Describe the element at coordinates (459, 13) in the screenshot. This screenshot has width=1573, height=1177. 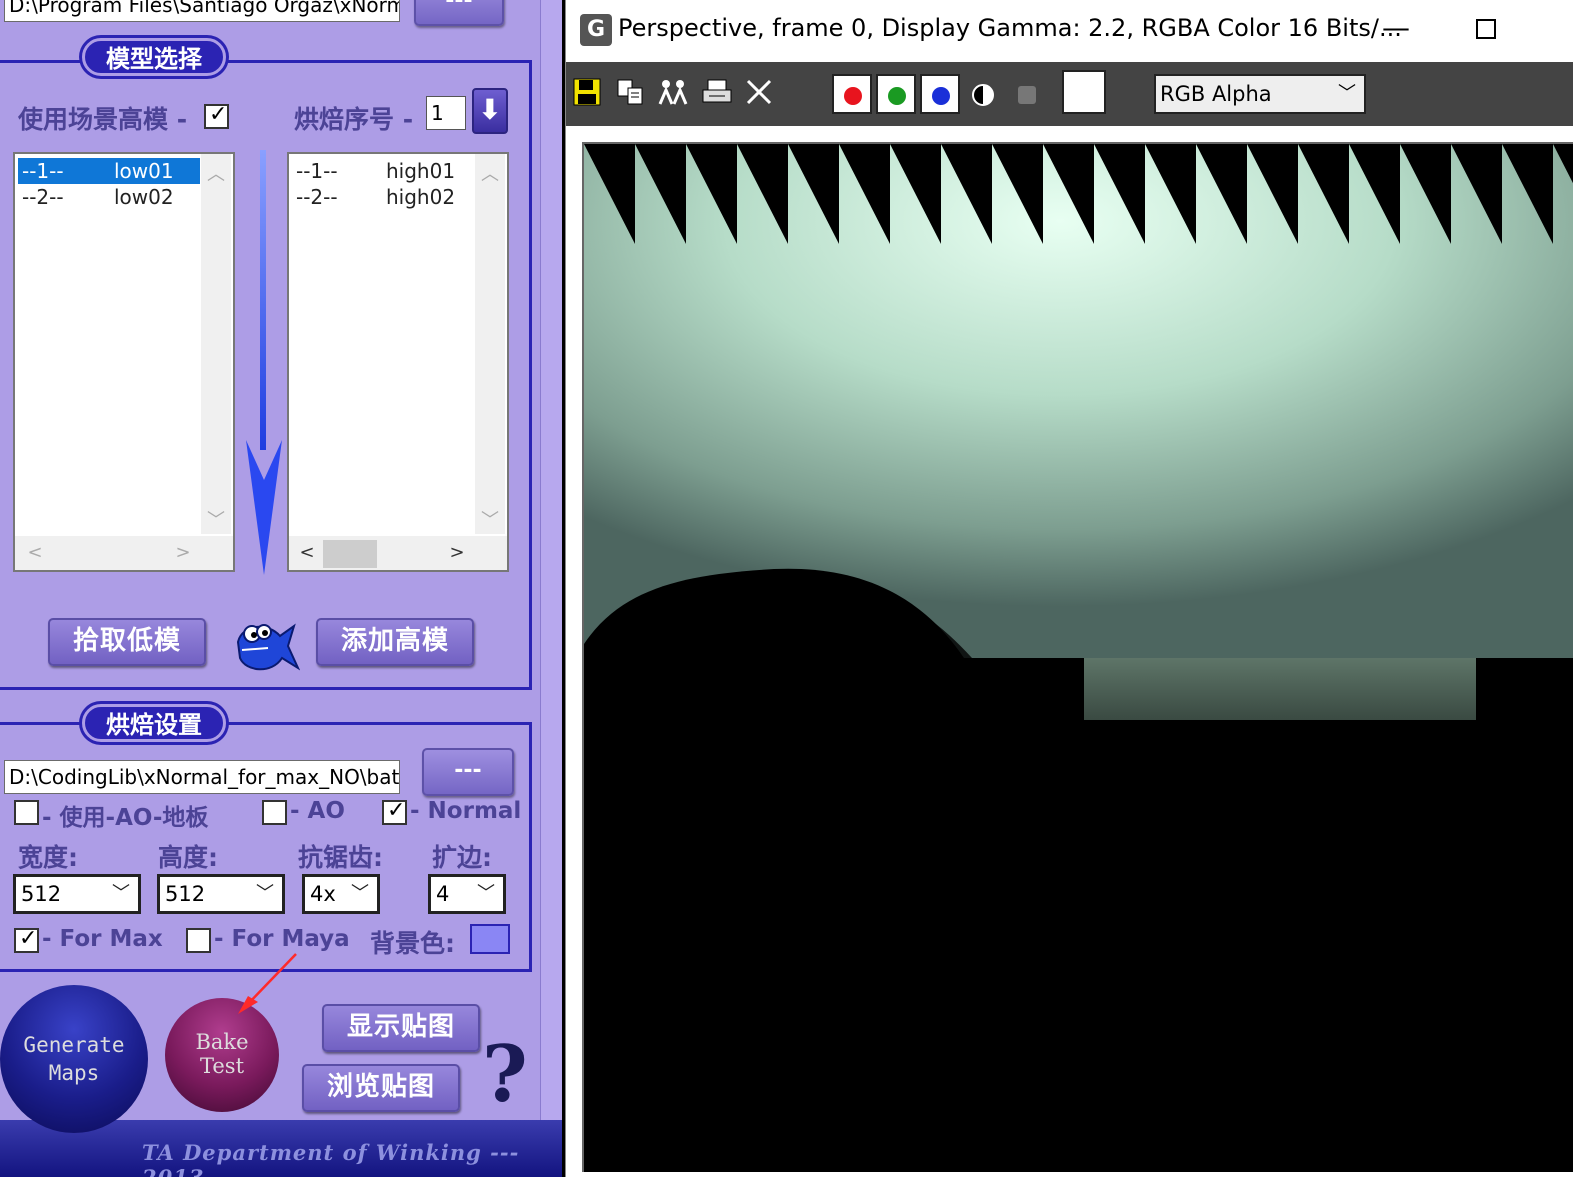
I see `top-path-browse-button: ---` at that location.